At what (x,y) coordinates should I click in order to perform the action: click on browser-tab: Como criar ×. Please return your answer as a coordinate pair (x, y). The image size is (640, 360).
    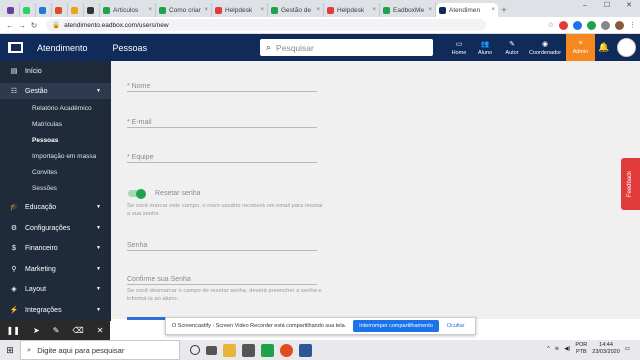
    Looking at the image, I should click on (184, 10).